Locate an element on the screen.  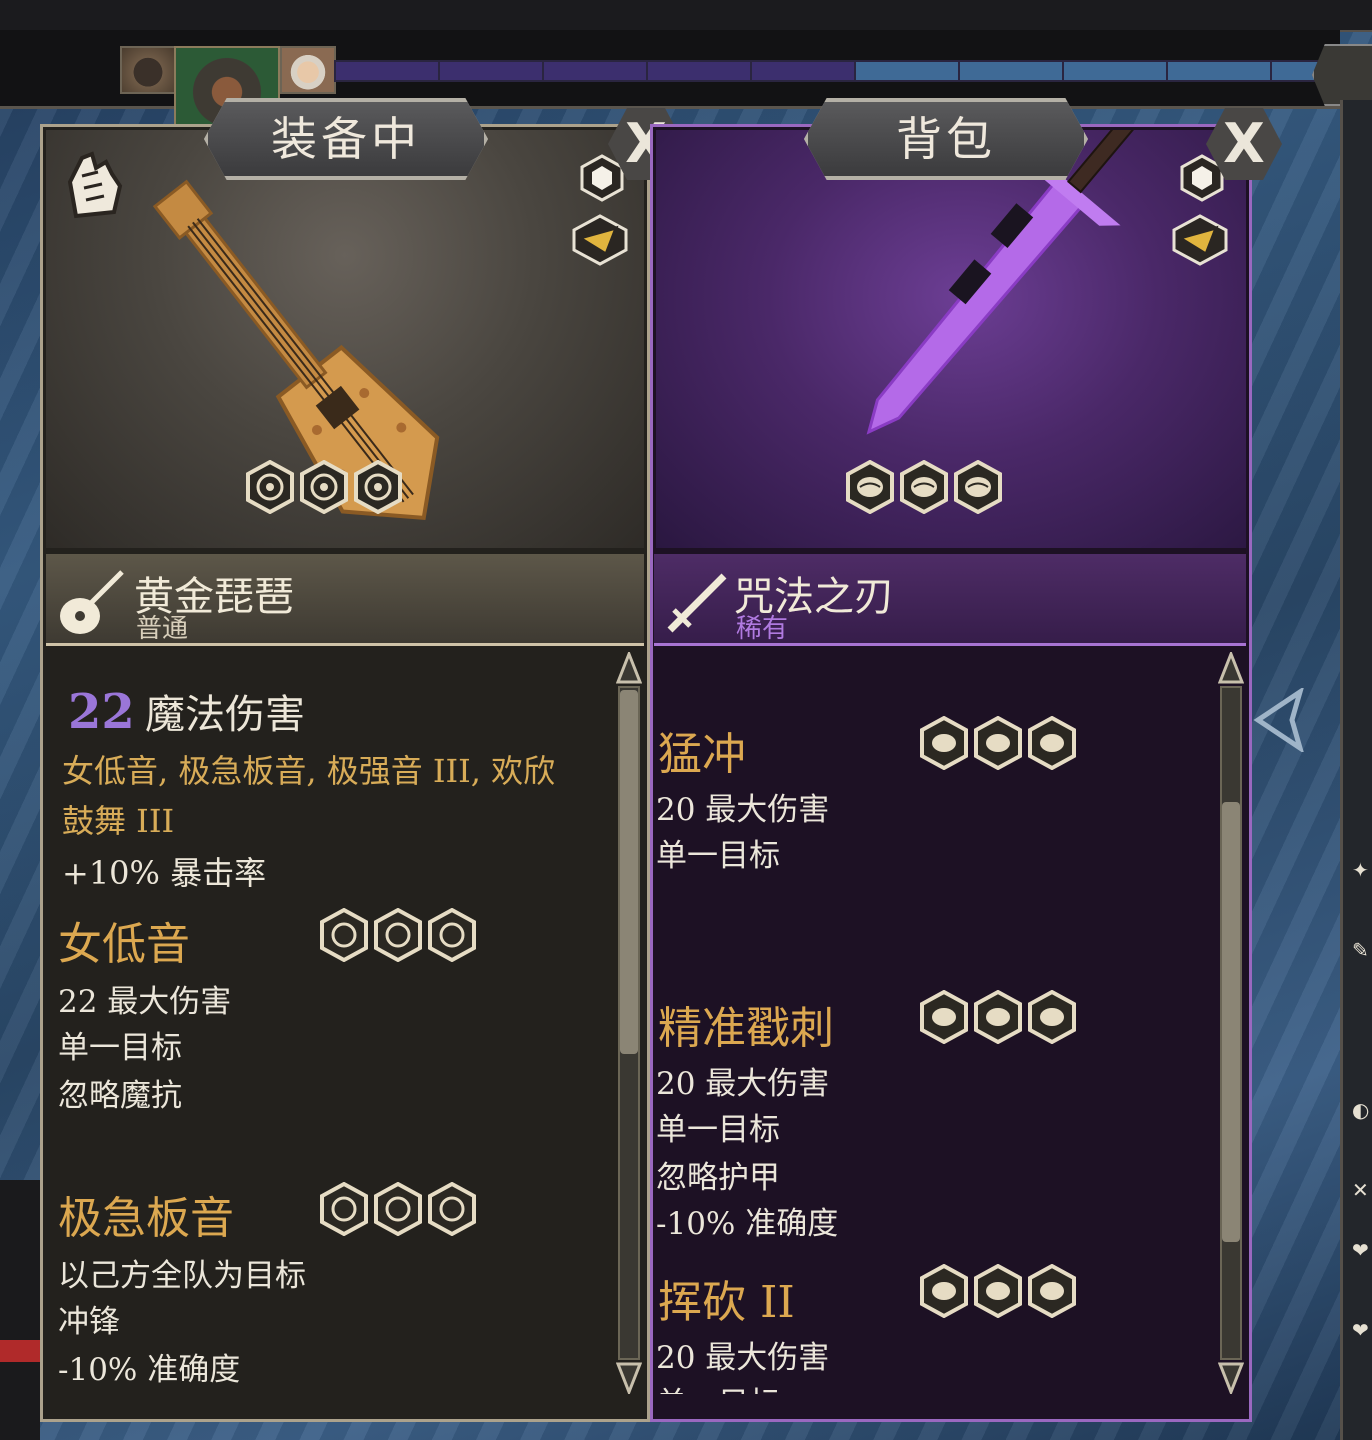
turn-strip-end-cap is located at coordinates (1342, 75).